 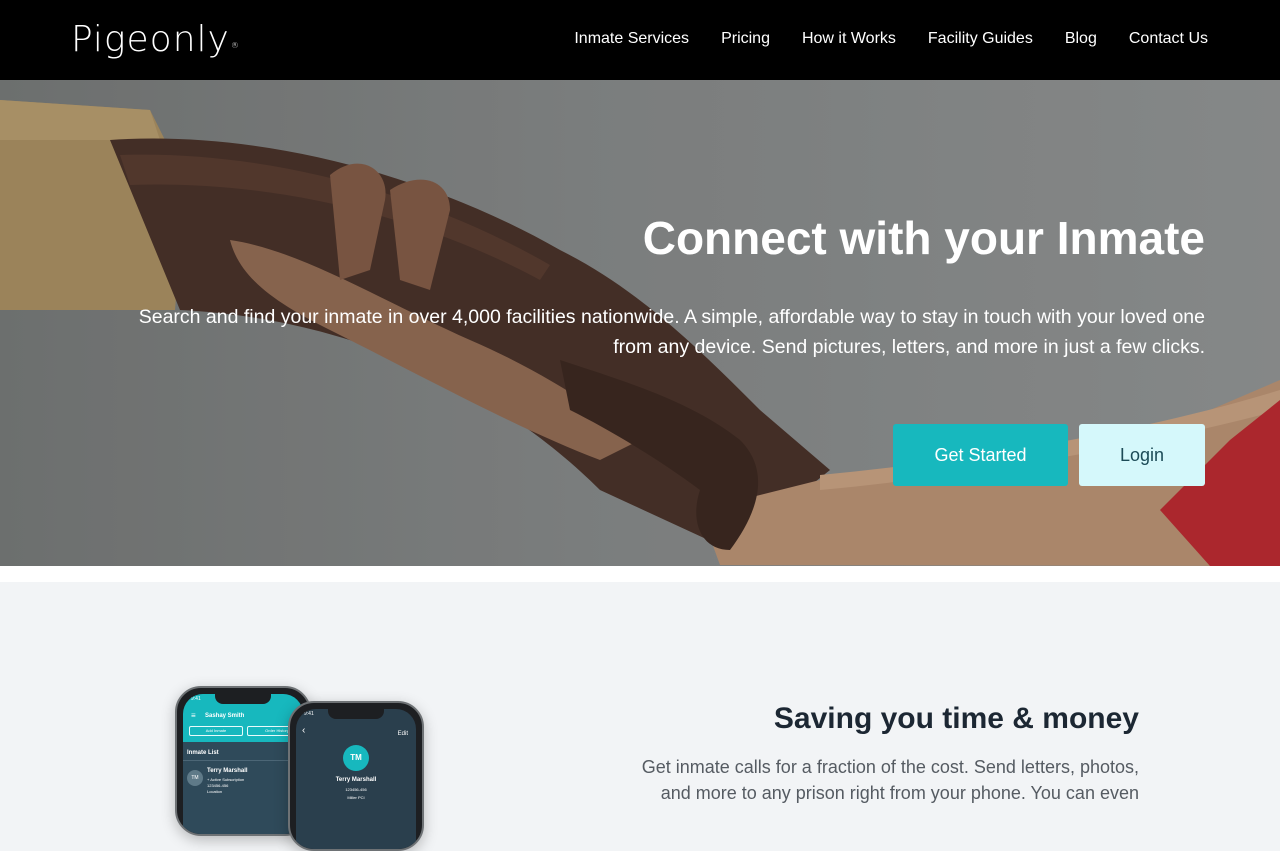 I want to click on login-button: Login, so click(x=1142, y=455).